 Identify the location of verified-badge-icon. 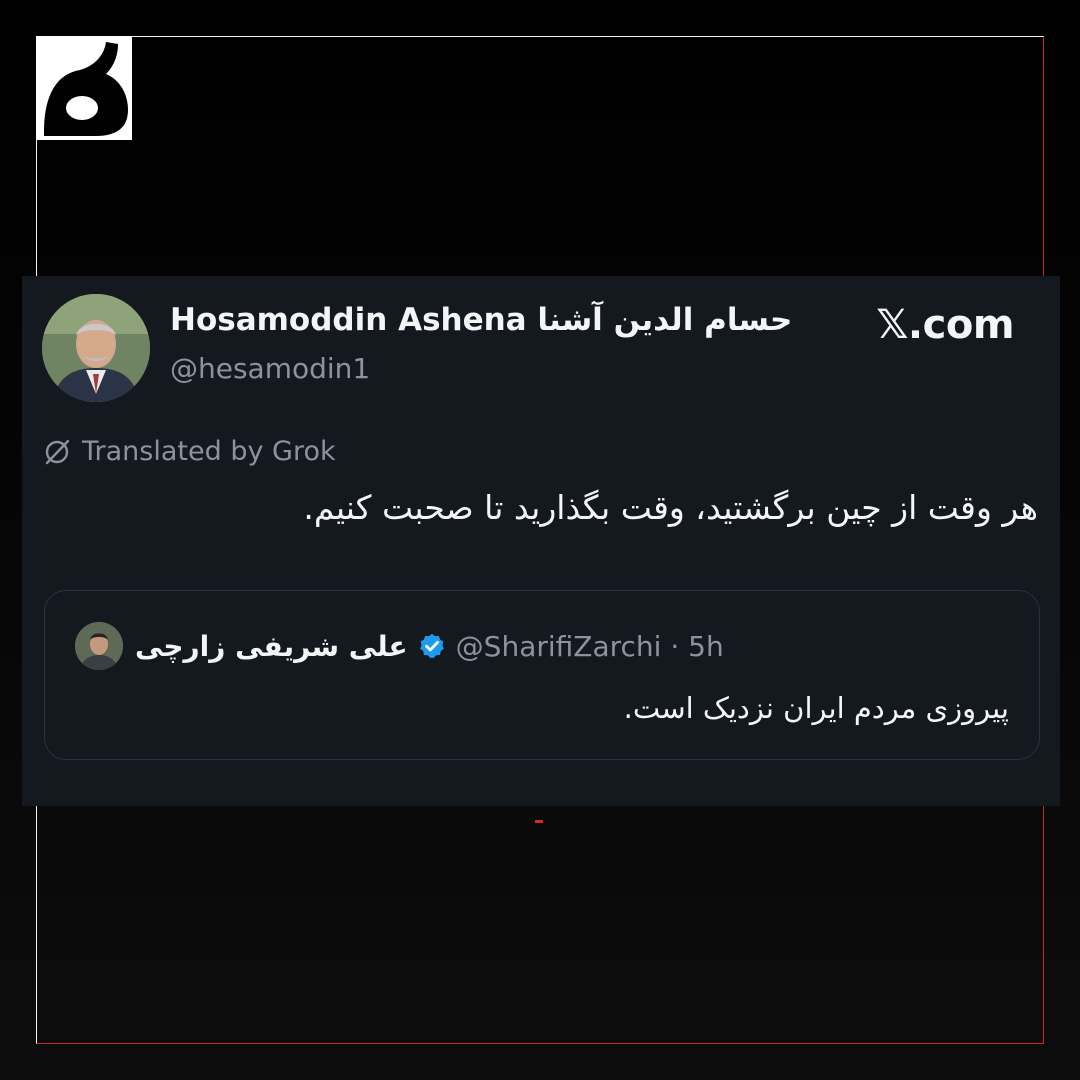
(431, 646).